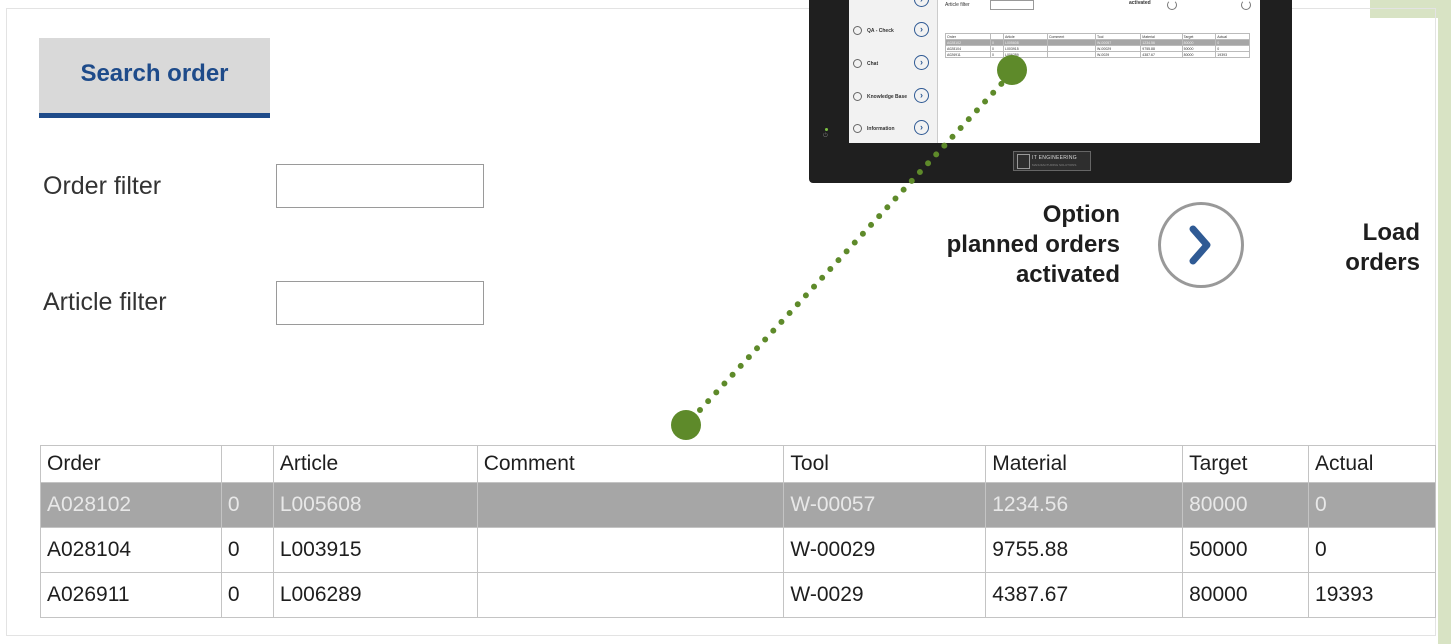 This screenshot has width=1451, height=644. I want to click on article-filter-input, so click(380, 303).